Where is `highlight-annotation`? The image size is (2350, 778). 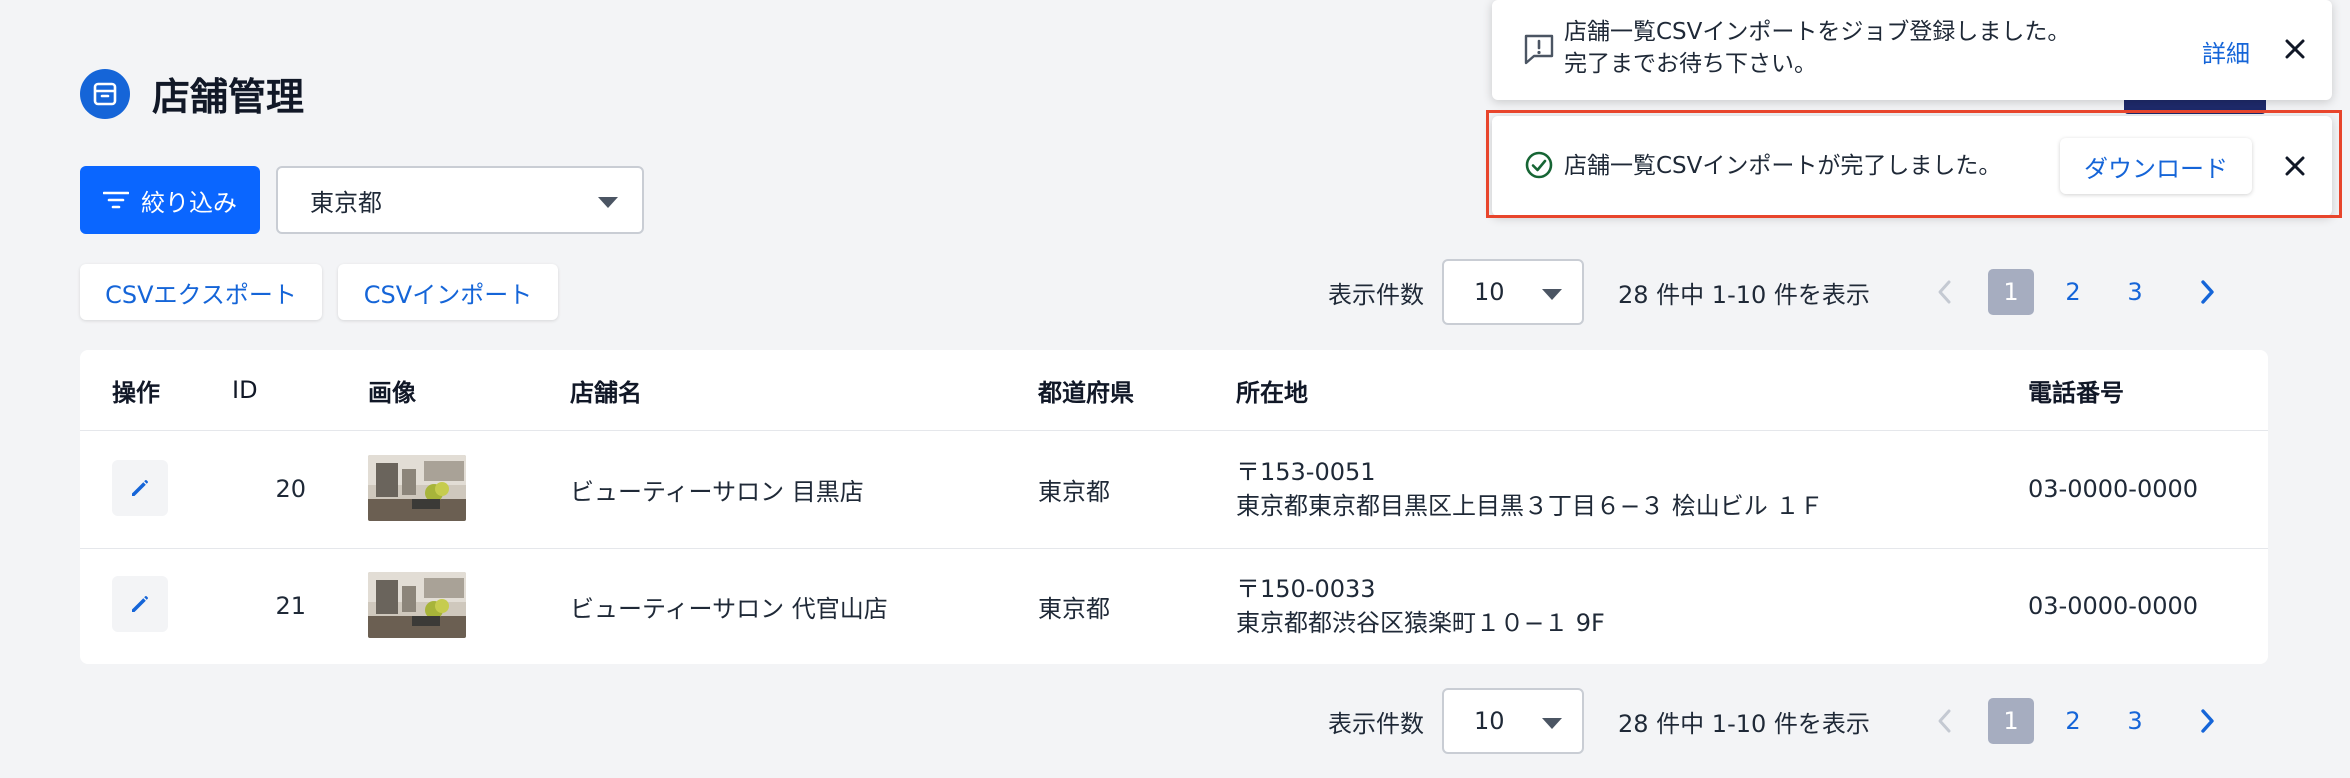 highlight-annotation is located at coordinates (1914, 164).